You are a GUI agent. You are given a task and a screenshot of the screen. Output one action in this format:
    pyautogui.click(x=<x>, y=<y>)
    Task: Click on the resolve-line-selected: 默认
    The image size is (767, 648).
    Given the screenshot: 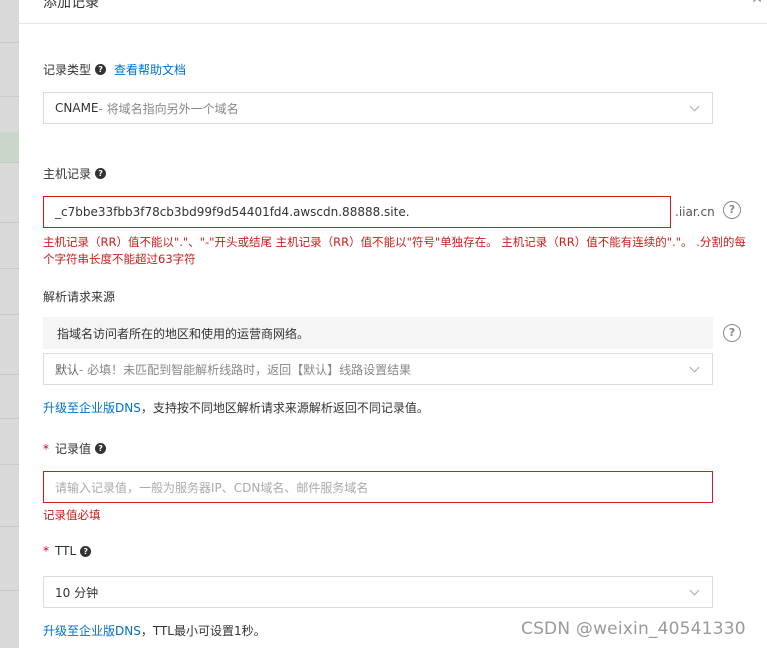 What is the action you would take?
    pyautogui.click(x=67, y=369)
    